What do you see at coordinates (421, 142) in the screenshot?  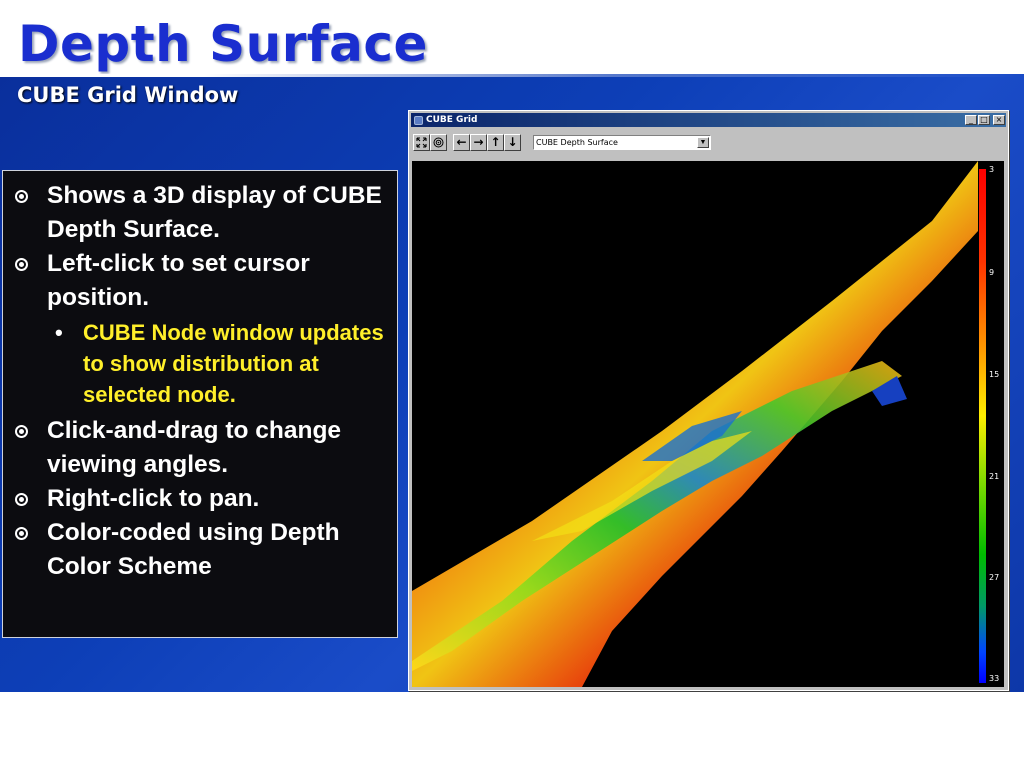 I see `expand-icon` at bounding box center [421, 142].